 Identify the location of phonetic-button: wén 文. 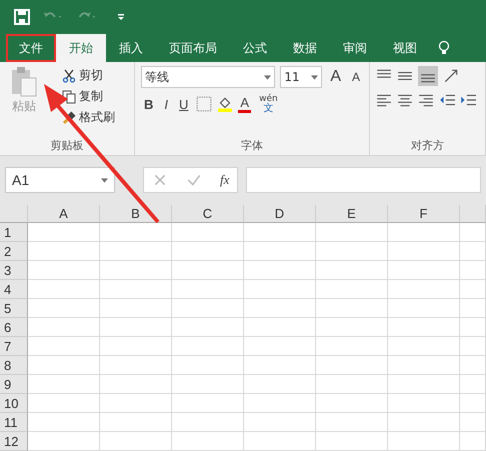
(268, 104).